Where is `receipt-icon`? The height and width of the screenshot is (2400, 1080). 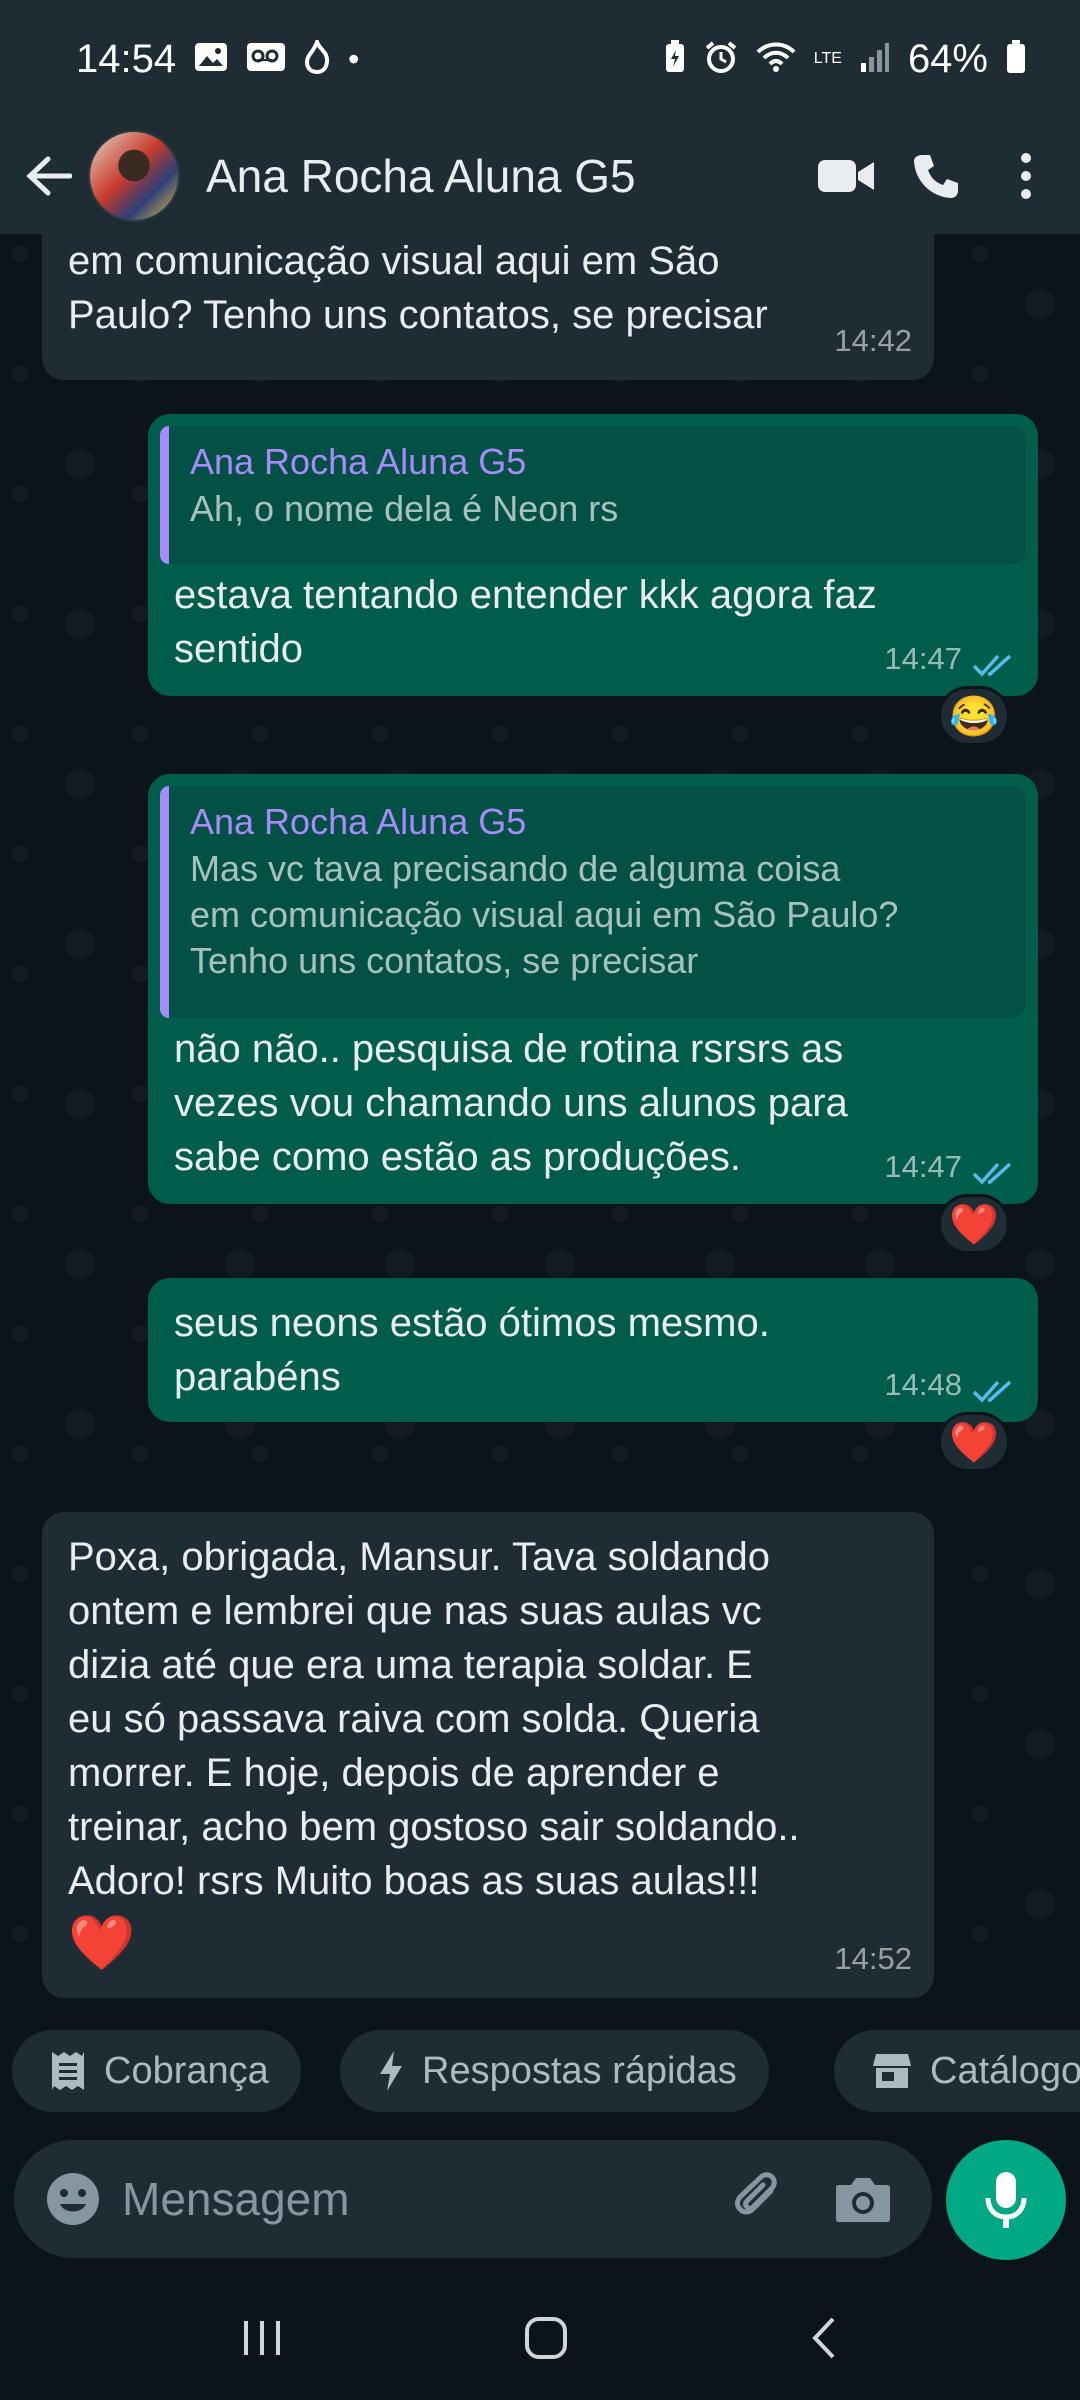
receipt-icon is located at coordinates (68, 2071).